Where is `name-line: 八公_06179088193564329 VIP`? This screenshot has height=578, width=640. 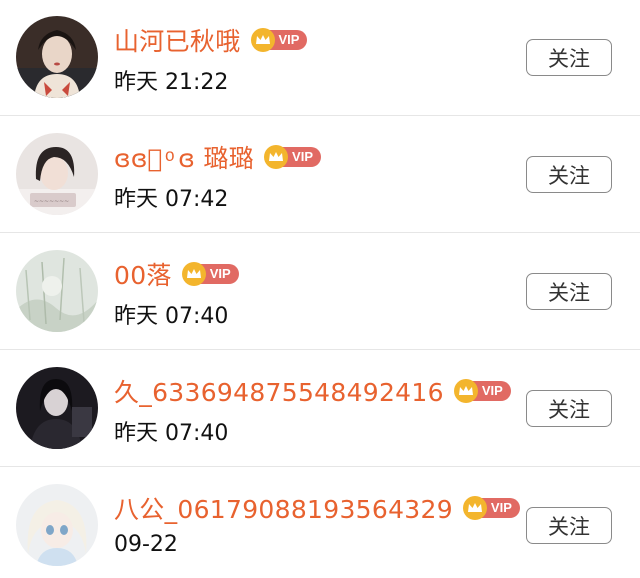 name-line: 八公_06179088193564329 VIP is located at coordinates (317, 508).